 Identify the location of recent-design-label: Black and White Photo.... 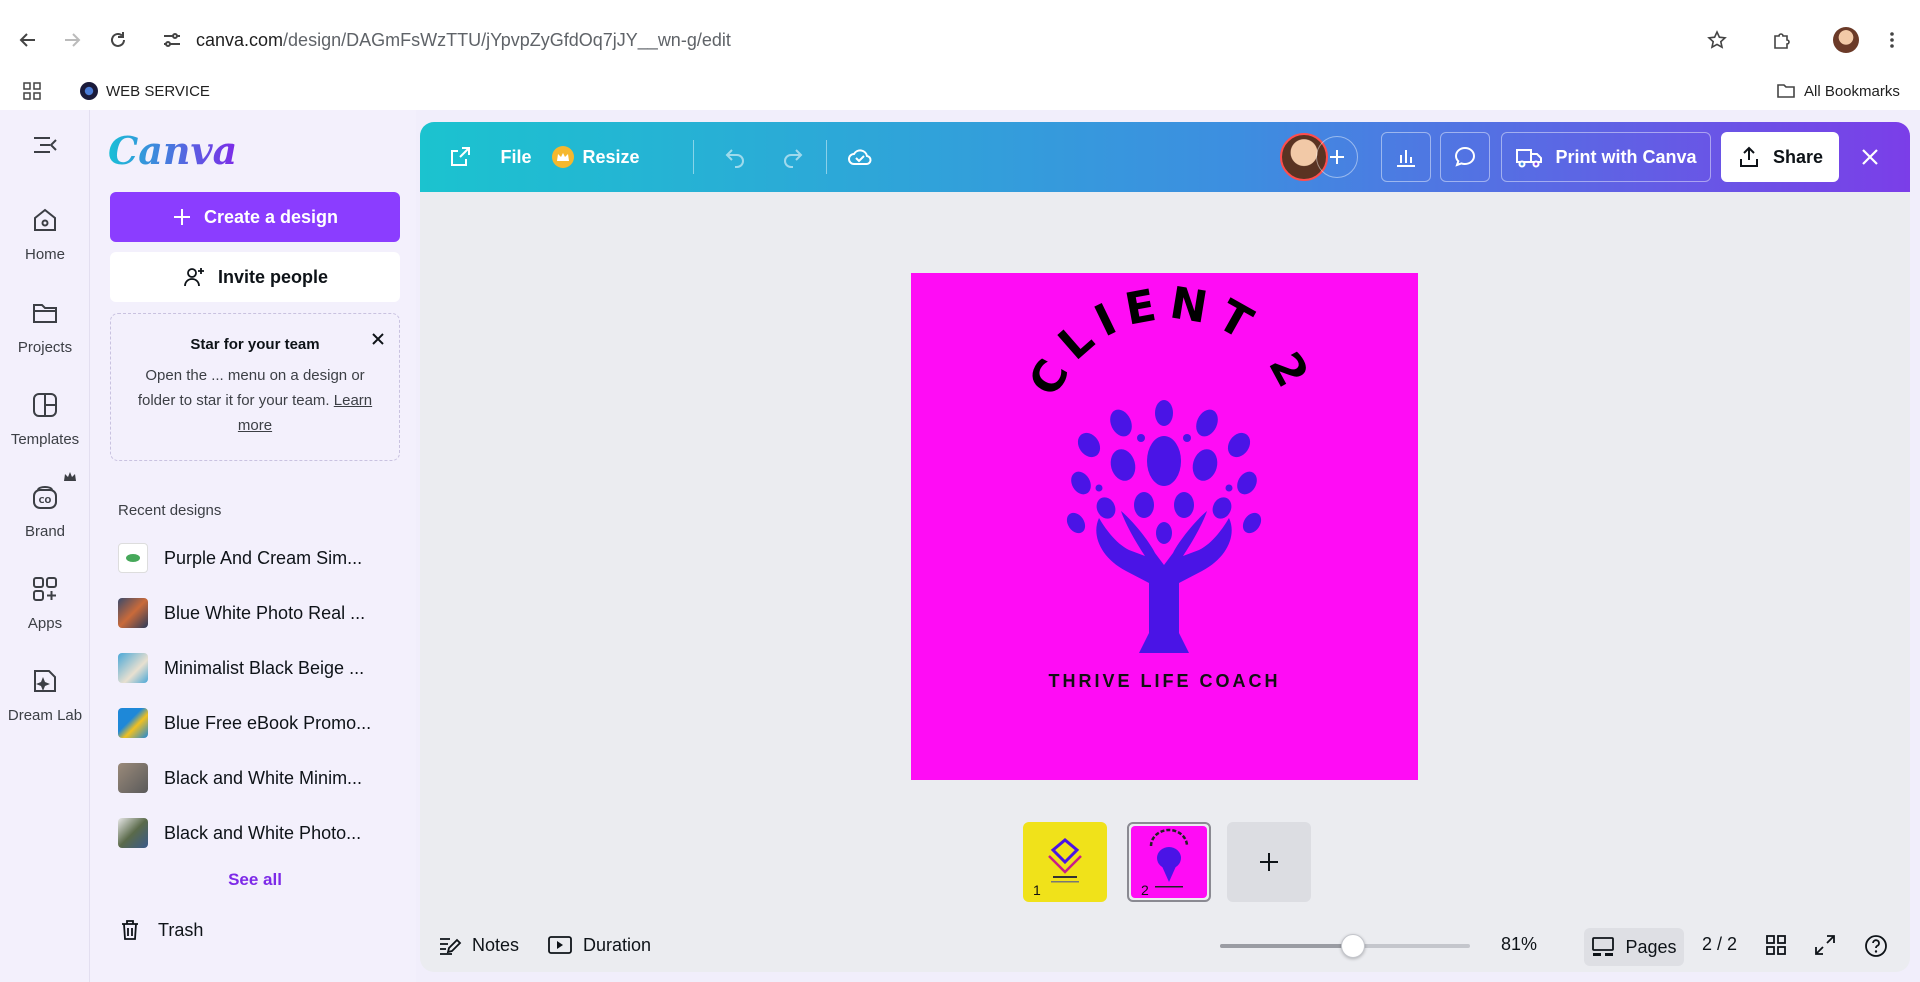
(263, 832).